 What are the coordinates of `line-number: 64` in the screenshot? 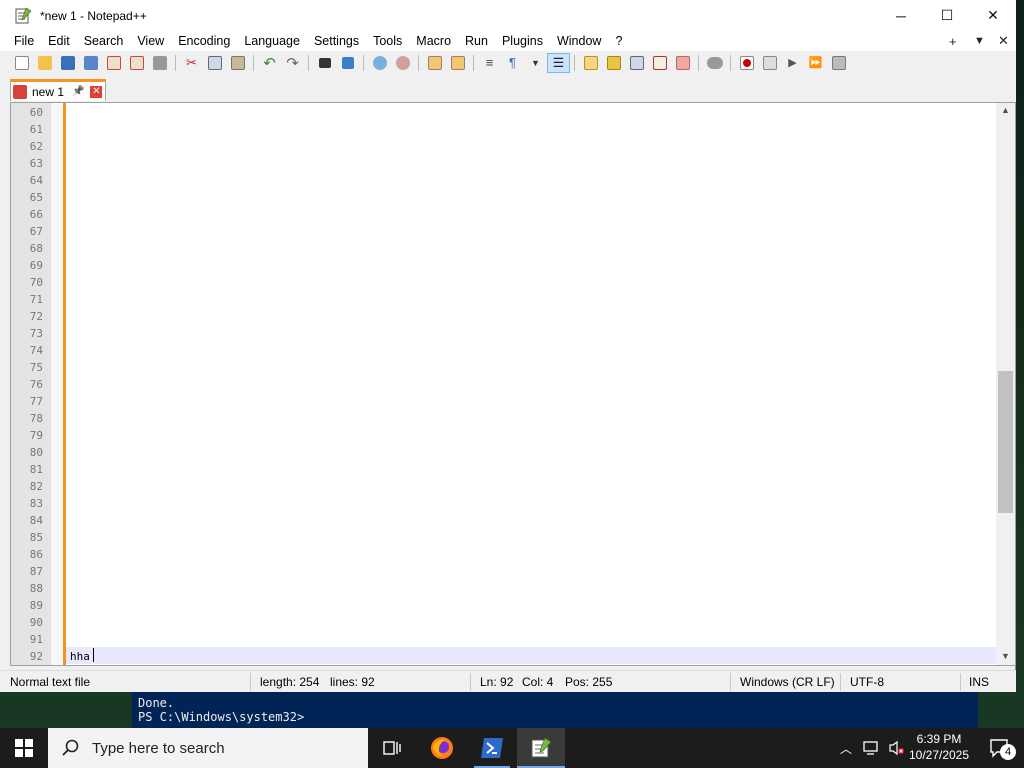 It's located at (27, 180).